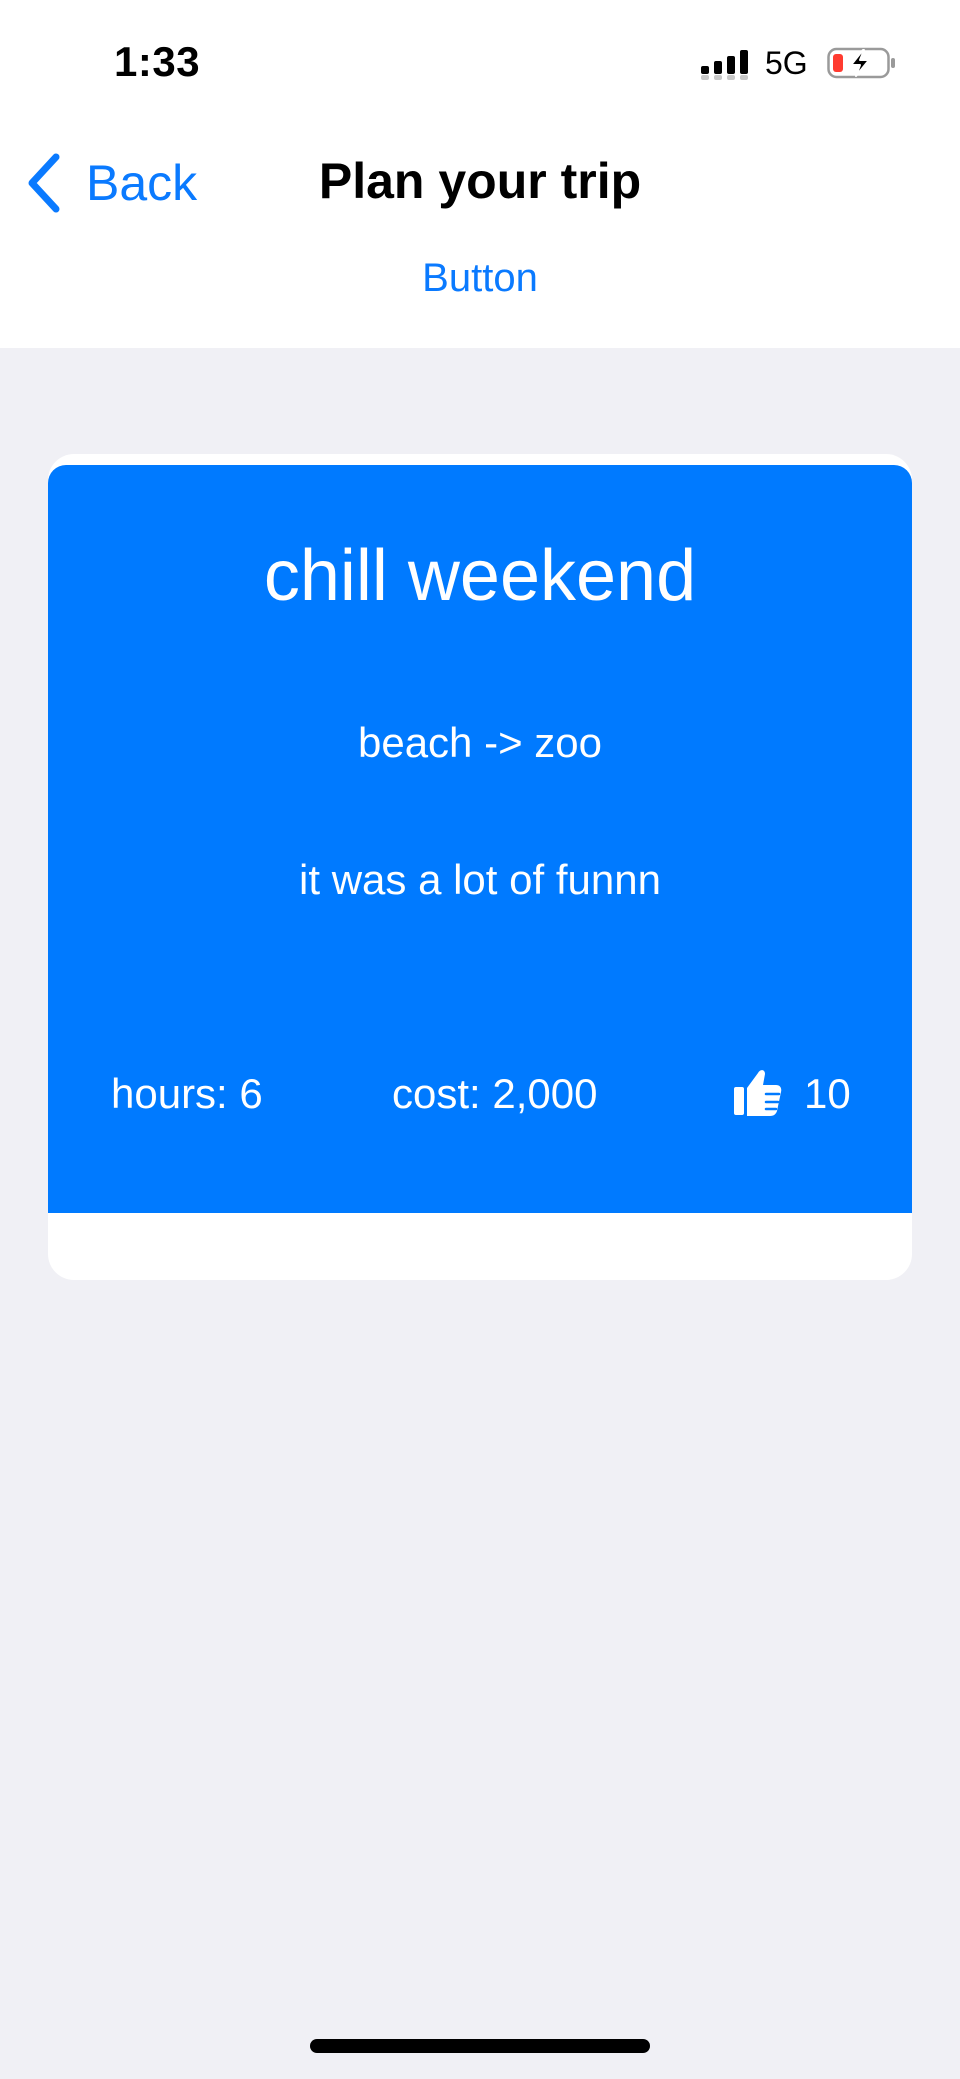 The image size is (960, 2079). What do you see at coordinates (480, 181) in the screenshot?
I see `page-title: Plan your trip` at bounding box center [480, 181].